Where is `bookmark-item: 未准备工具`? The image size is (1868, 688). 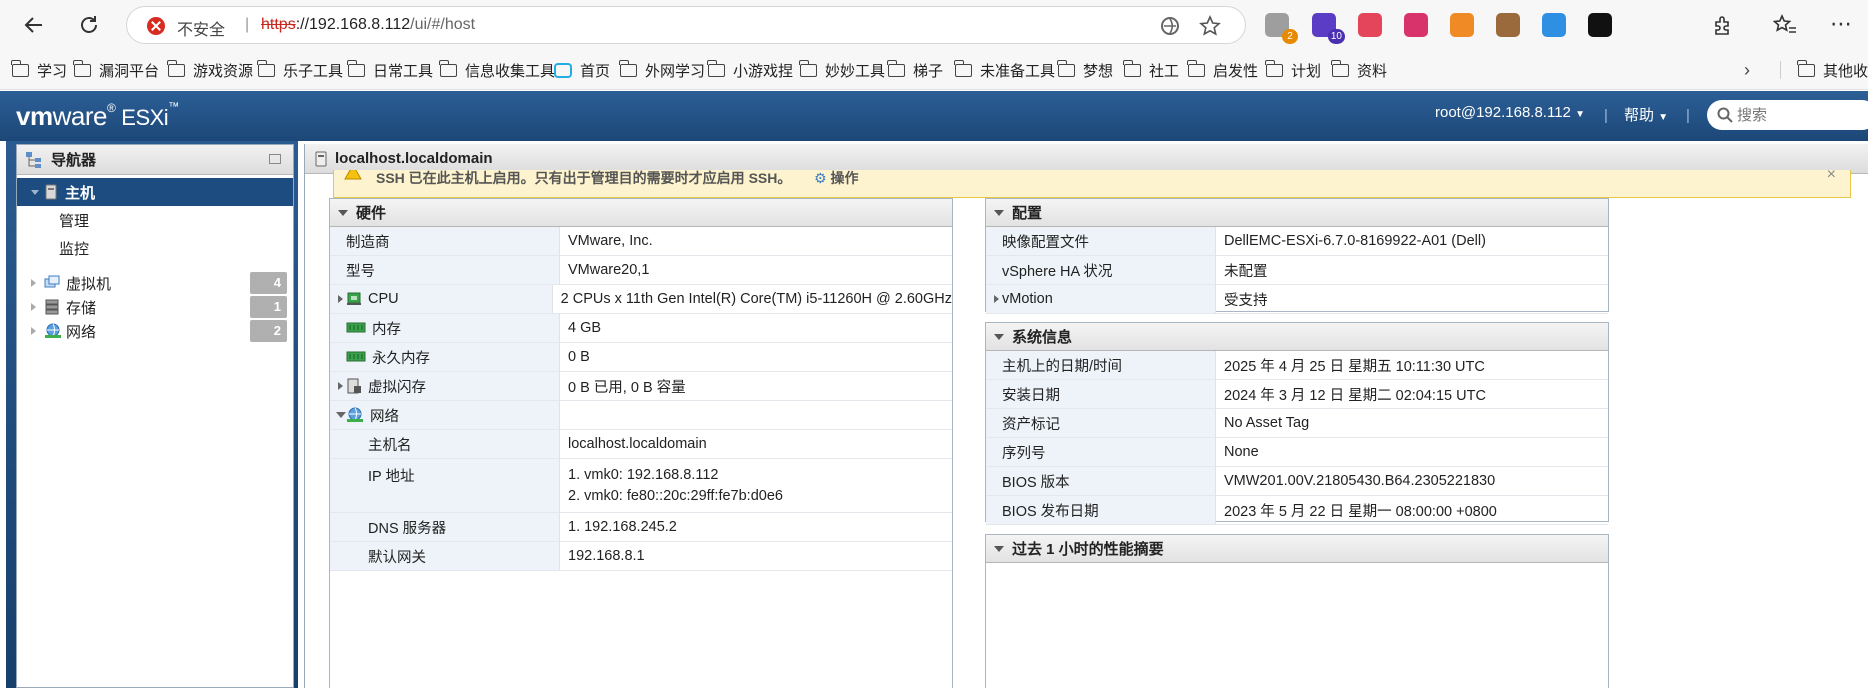
bookmark-item: 未准备工具 is located at coordinates (1005, 69).